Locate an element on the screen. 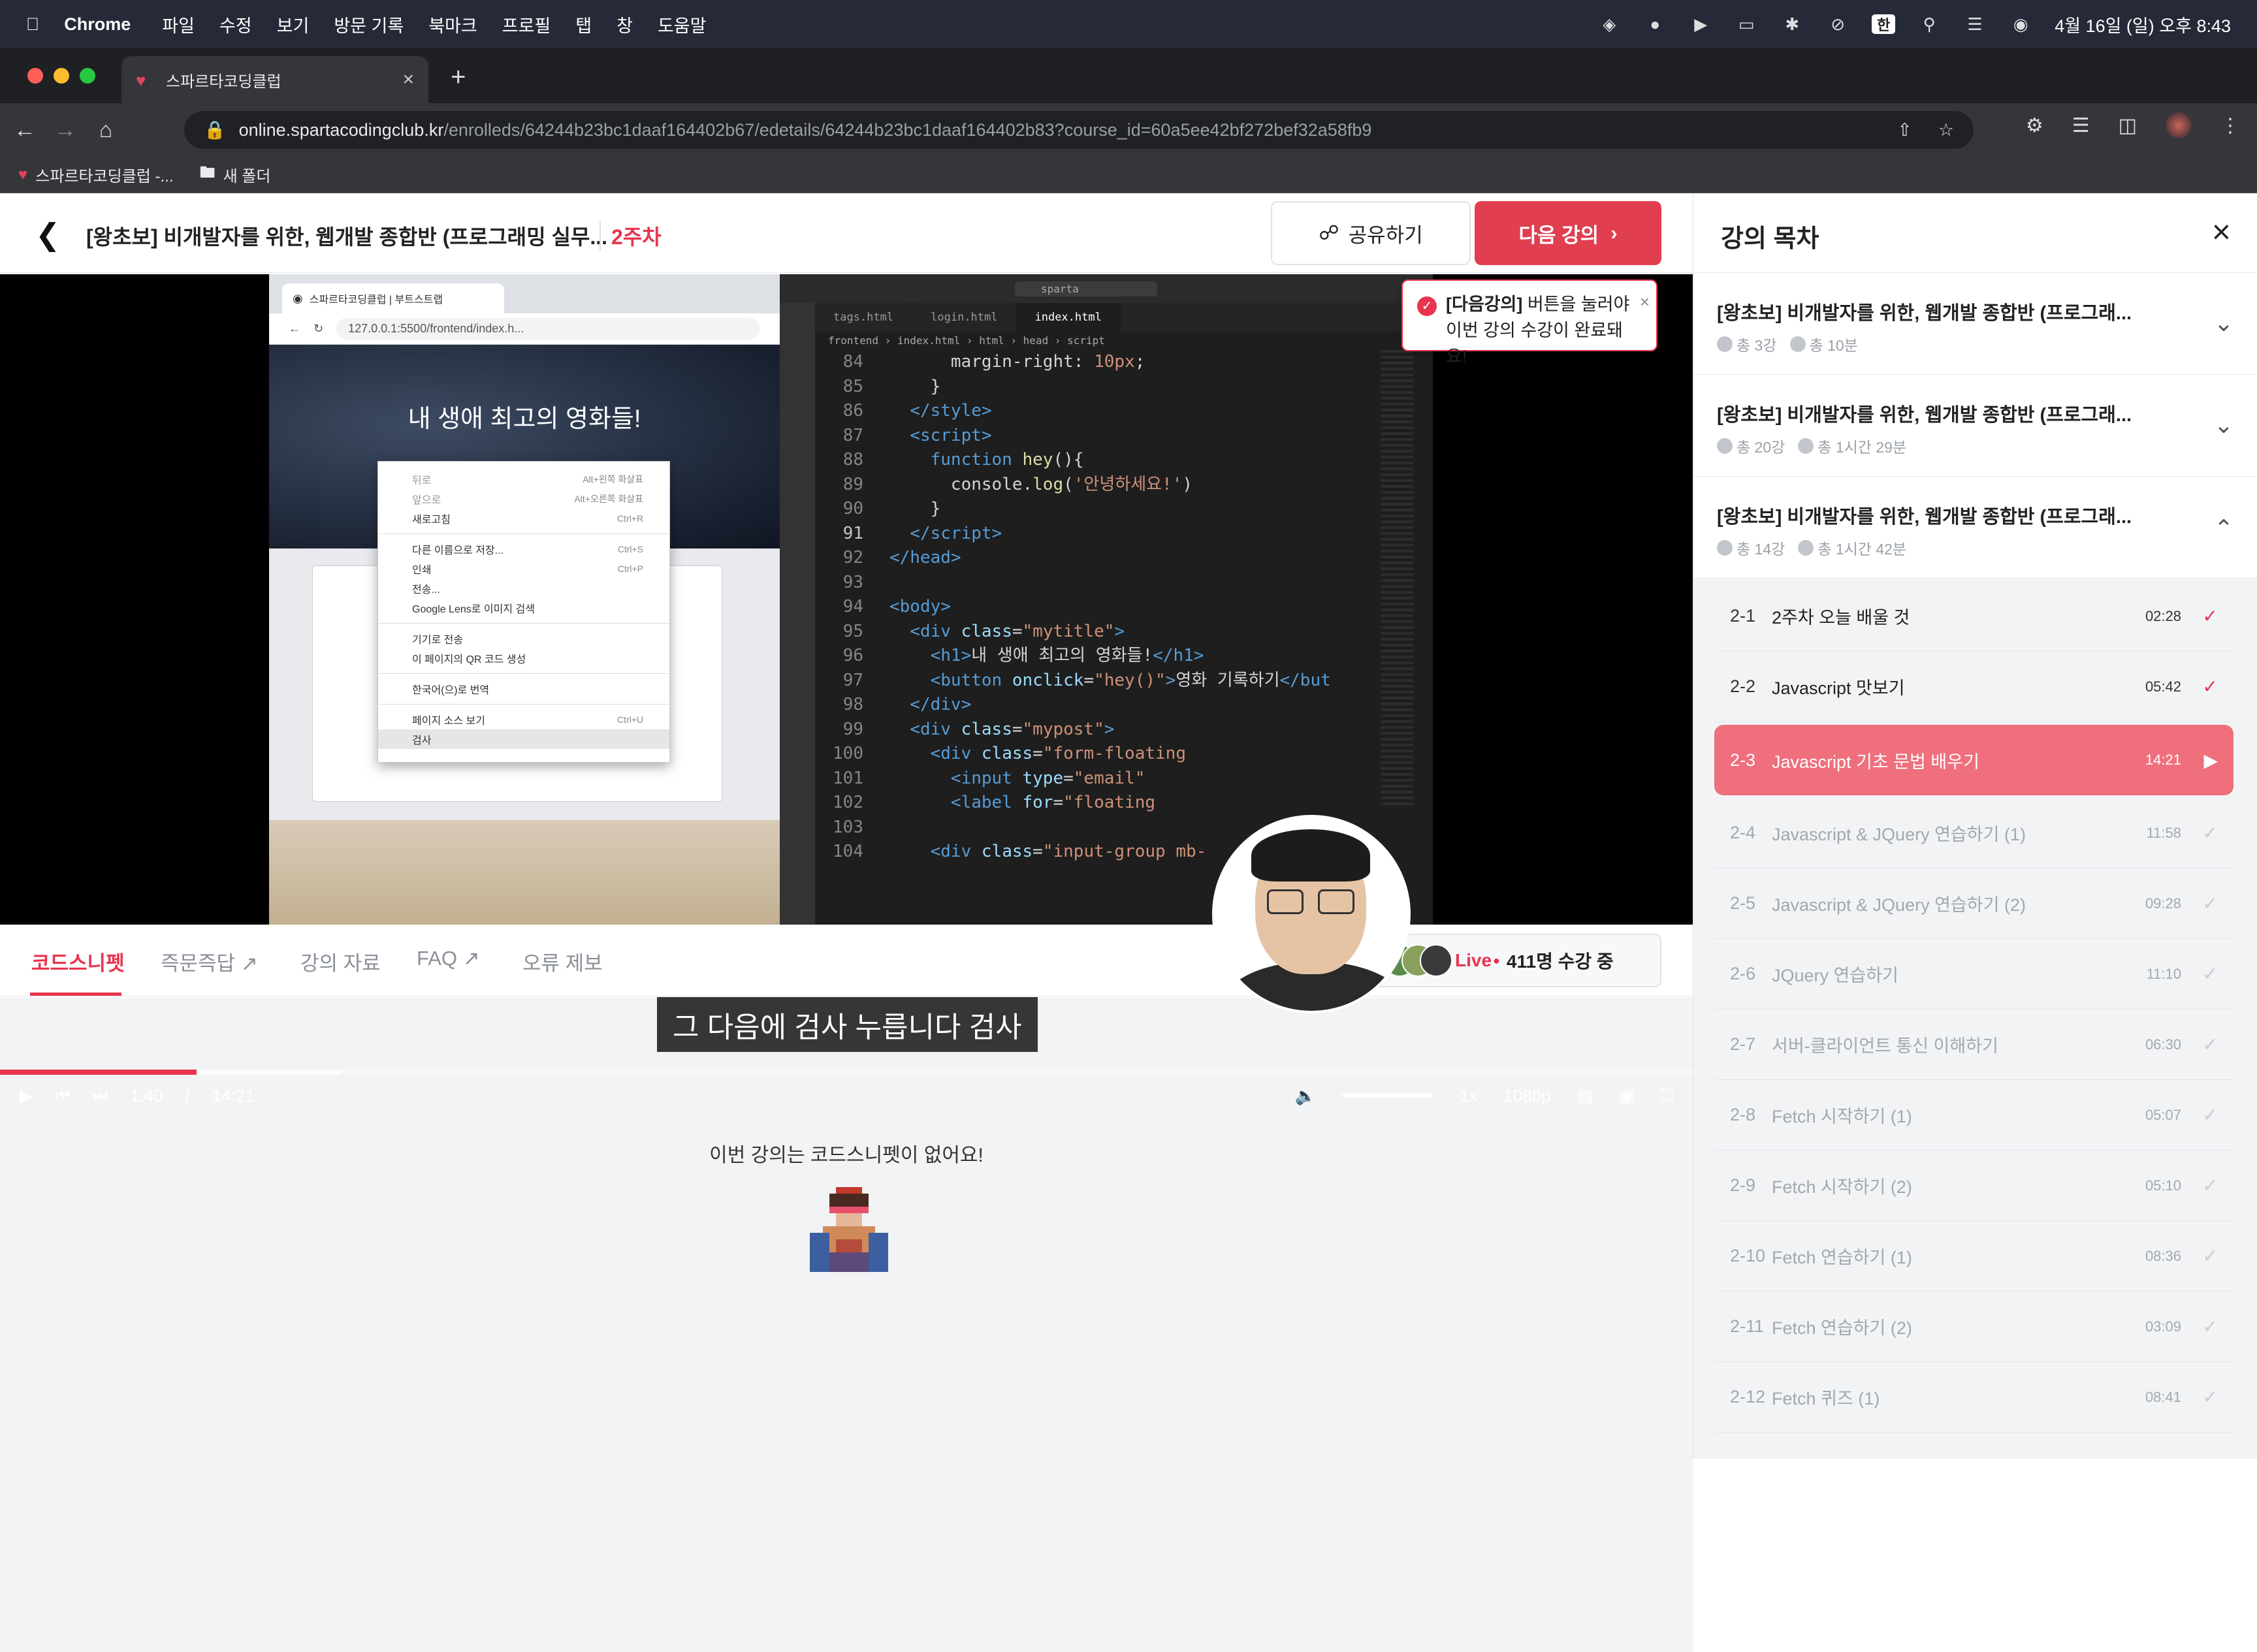  battery-icon: ▭ is located at coordinates (1746, 24).